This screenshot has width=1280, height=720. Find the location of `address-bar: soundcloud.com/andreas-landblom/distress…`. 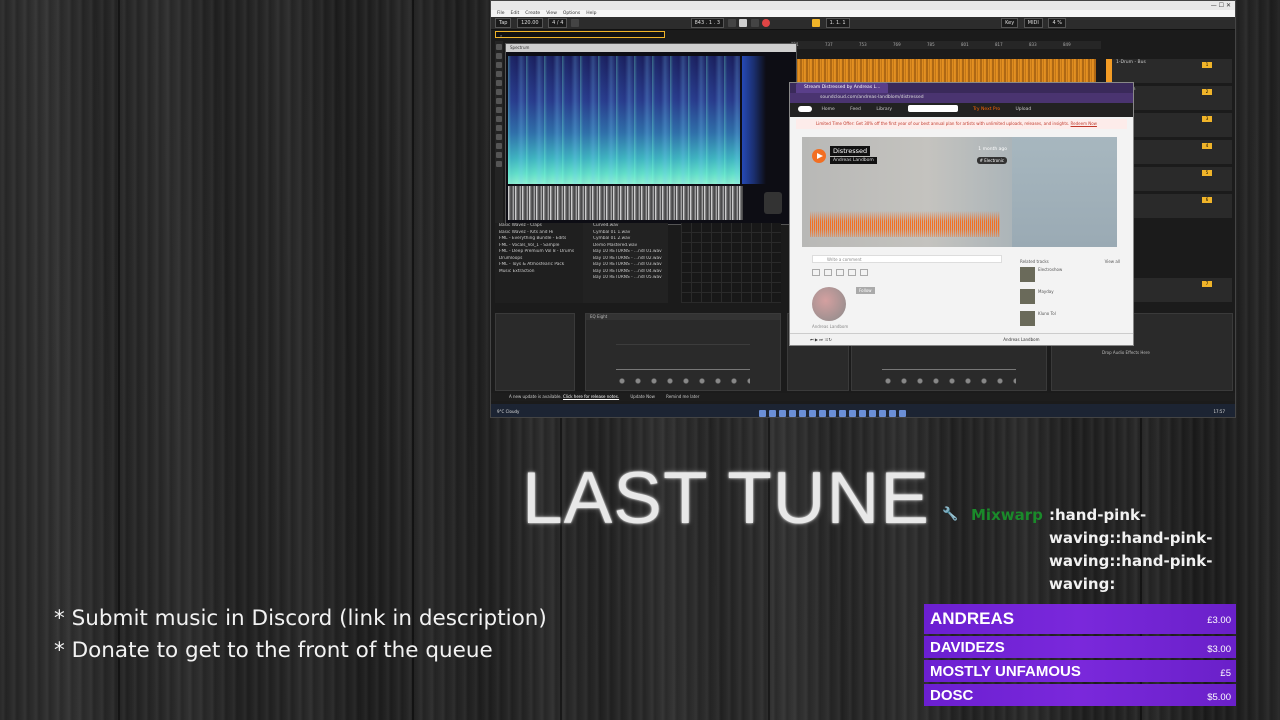

address-bar: soundcloud.com/andreas-landblom/distress… is located at coordinates (961, 98).